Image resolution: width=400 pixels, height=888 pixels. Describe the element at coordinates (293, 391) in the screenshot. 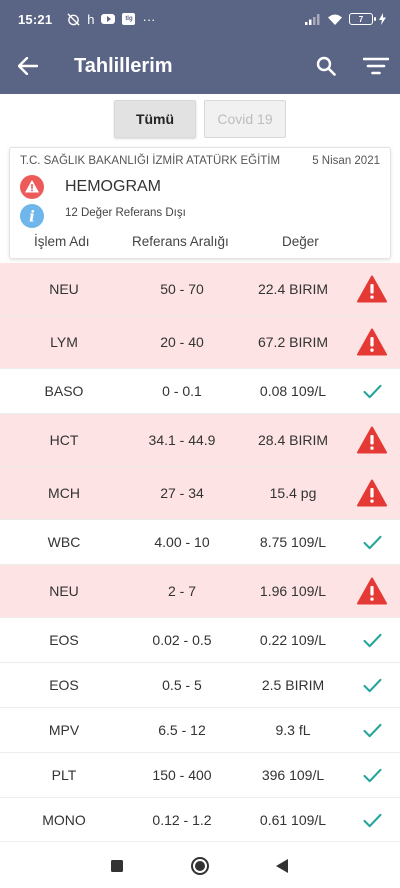

I see `result-value: 0.08 109/L` at that location.